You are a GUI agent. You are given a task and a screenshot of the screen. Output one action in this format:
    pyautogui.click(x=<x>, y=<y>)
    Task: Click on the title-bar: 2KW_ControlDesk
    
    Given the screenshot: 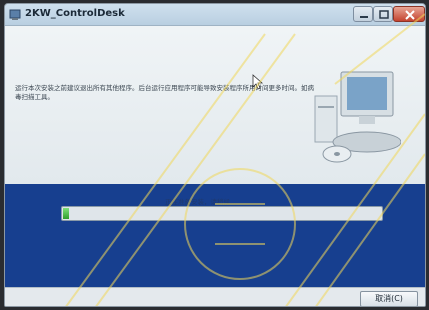 What is the action you would take?
    pyautogui.click(x=215, y=15)
    